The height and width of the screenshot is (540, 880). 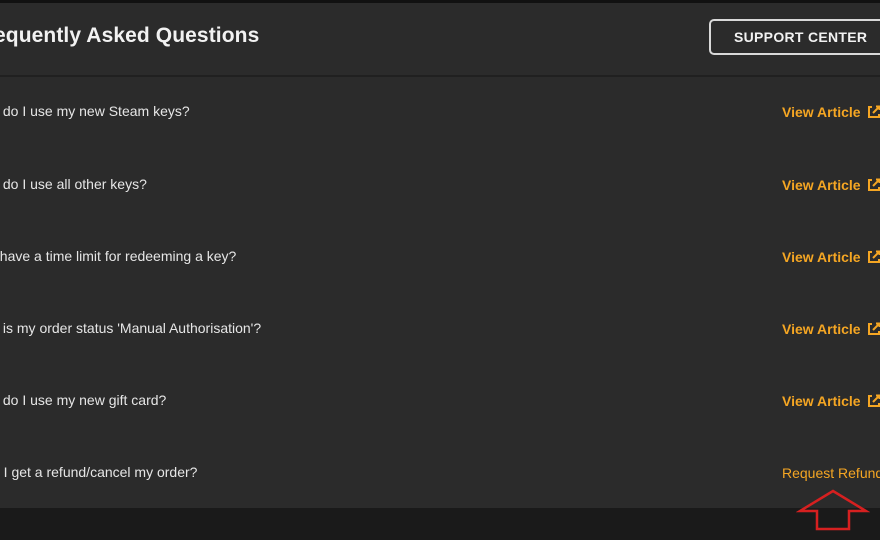 What do you see at coordinates (95, 111) in the screenshot?
I see `faq-question: v do I use my new Steam keys?` at bounding box center [95, 111].